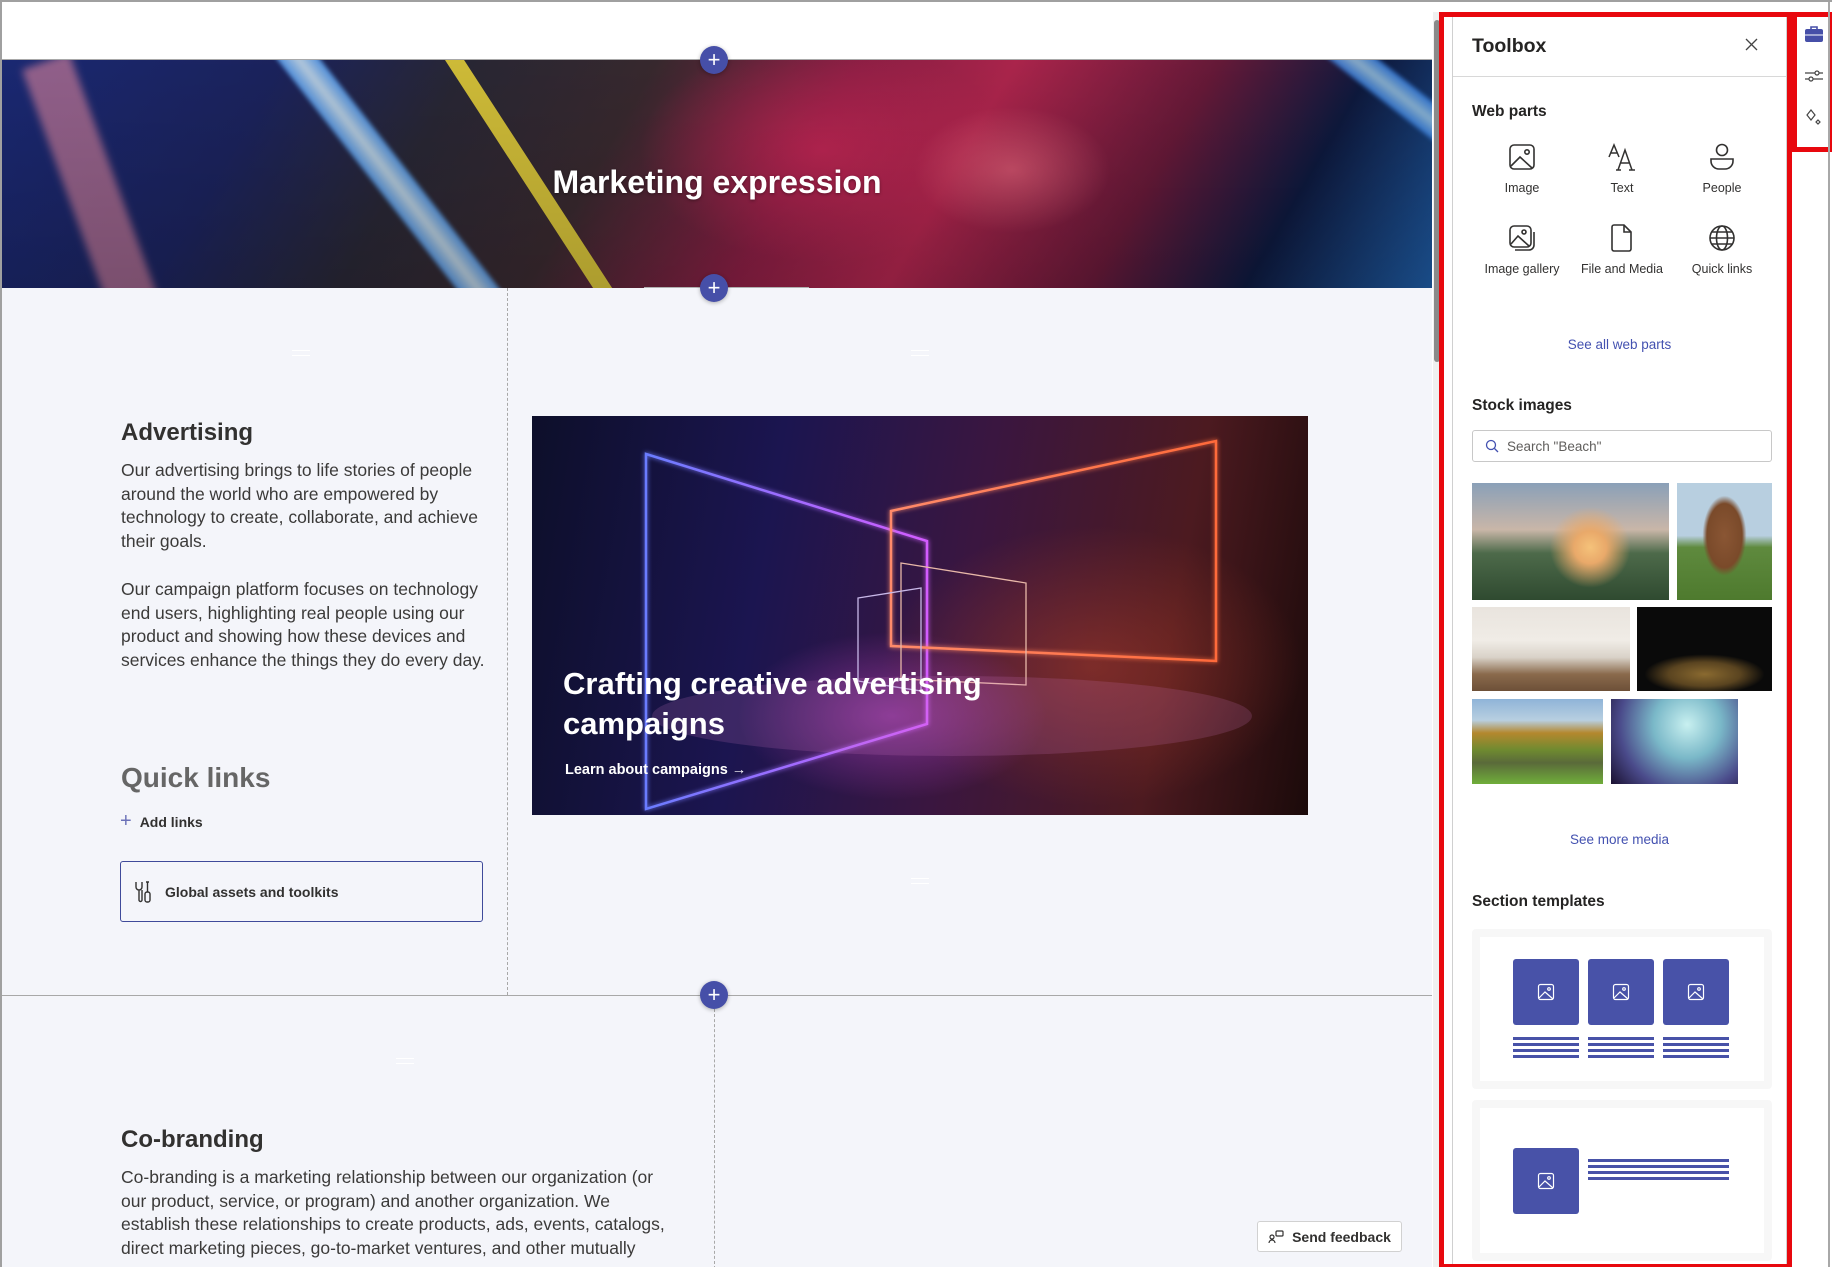  Describe the element at coordinates (1724, 541) in the screenshot. I see `stock-image-cow` at that location.